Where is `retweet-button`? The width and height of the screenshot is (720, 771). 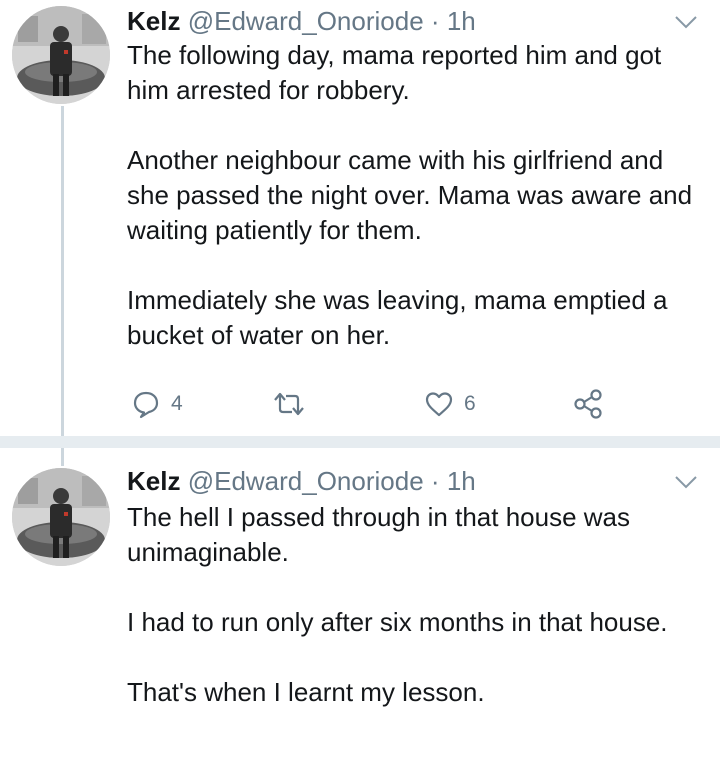 retweet-button is located at coordinates (294, 404).